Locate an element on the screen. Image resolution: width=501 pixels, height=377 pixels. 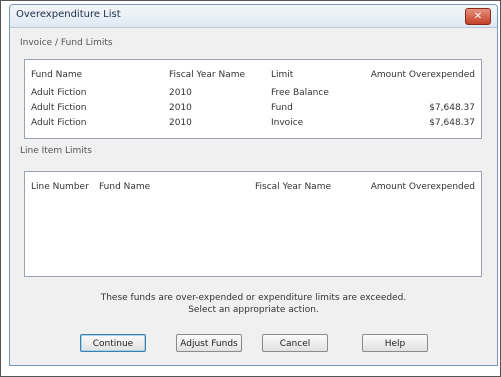
invoice-fund-limits-label: Invoice / Fund Limits is located at coordinates (66, 43).